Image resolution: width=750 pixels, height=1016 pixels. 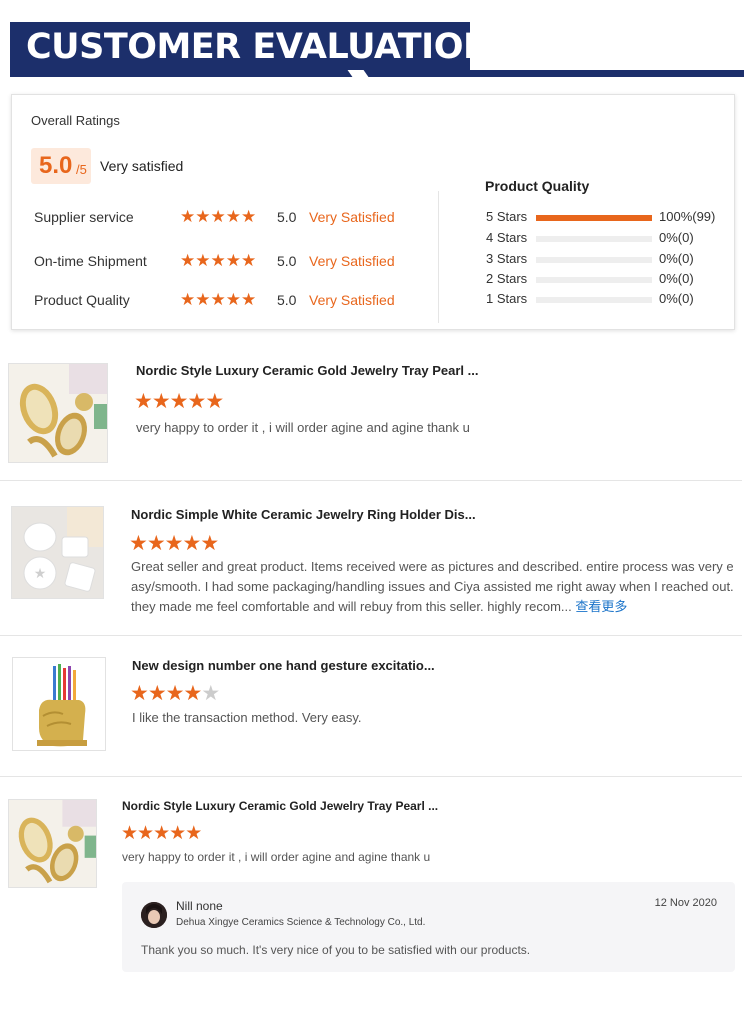 I want to click on overall-score-badge: 5.0 /5, so click(x=61, y=166).